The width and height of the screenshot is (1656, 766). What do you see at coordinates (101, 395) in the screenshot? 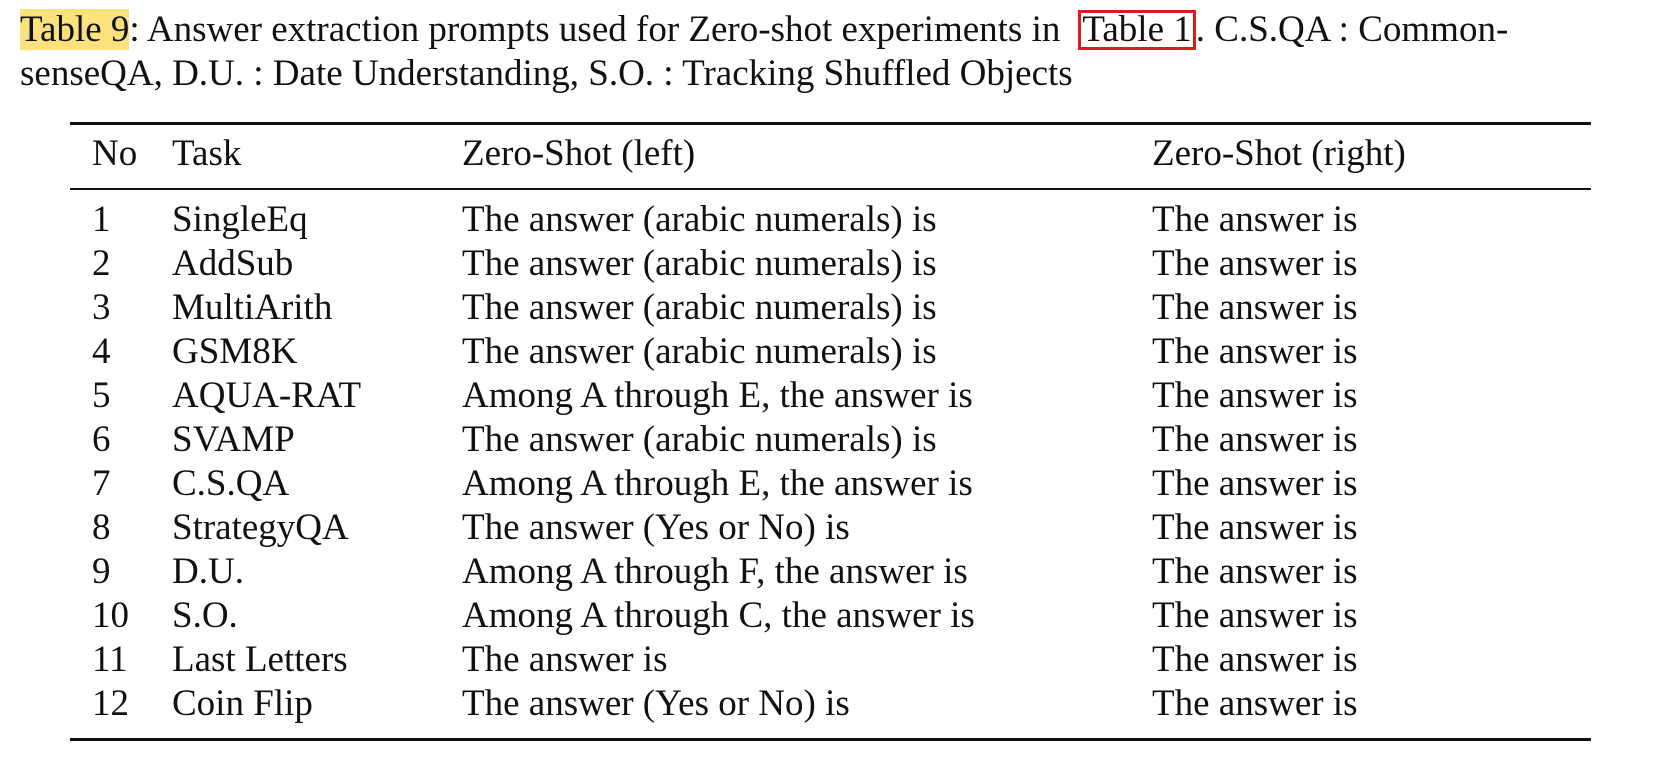
I see `cell-no: 5` at bounding box center [101, 395].